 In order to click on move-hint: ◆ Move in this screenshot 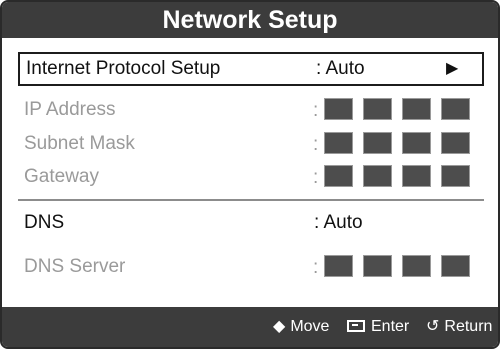, I will do `click(301, 327)`.